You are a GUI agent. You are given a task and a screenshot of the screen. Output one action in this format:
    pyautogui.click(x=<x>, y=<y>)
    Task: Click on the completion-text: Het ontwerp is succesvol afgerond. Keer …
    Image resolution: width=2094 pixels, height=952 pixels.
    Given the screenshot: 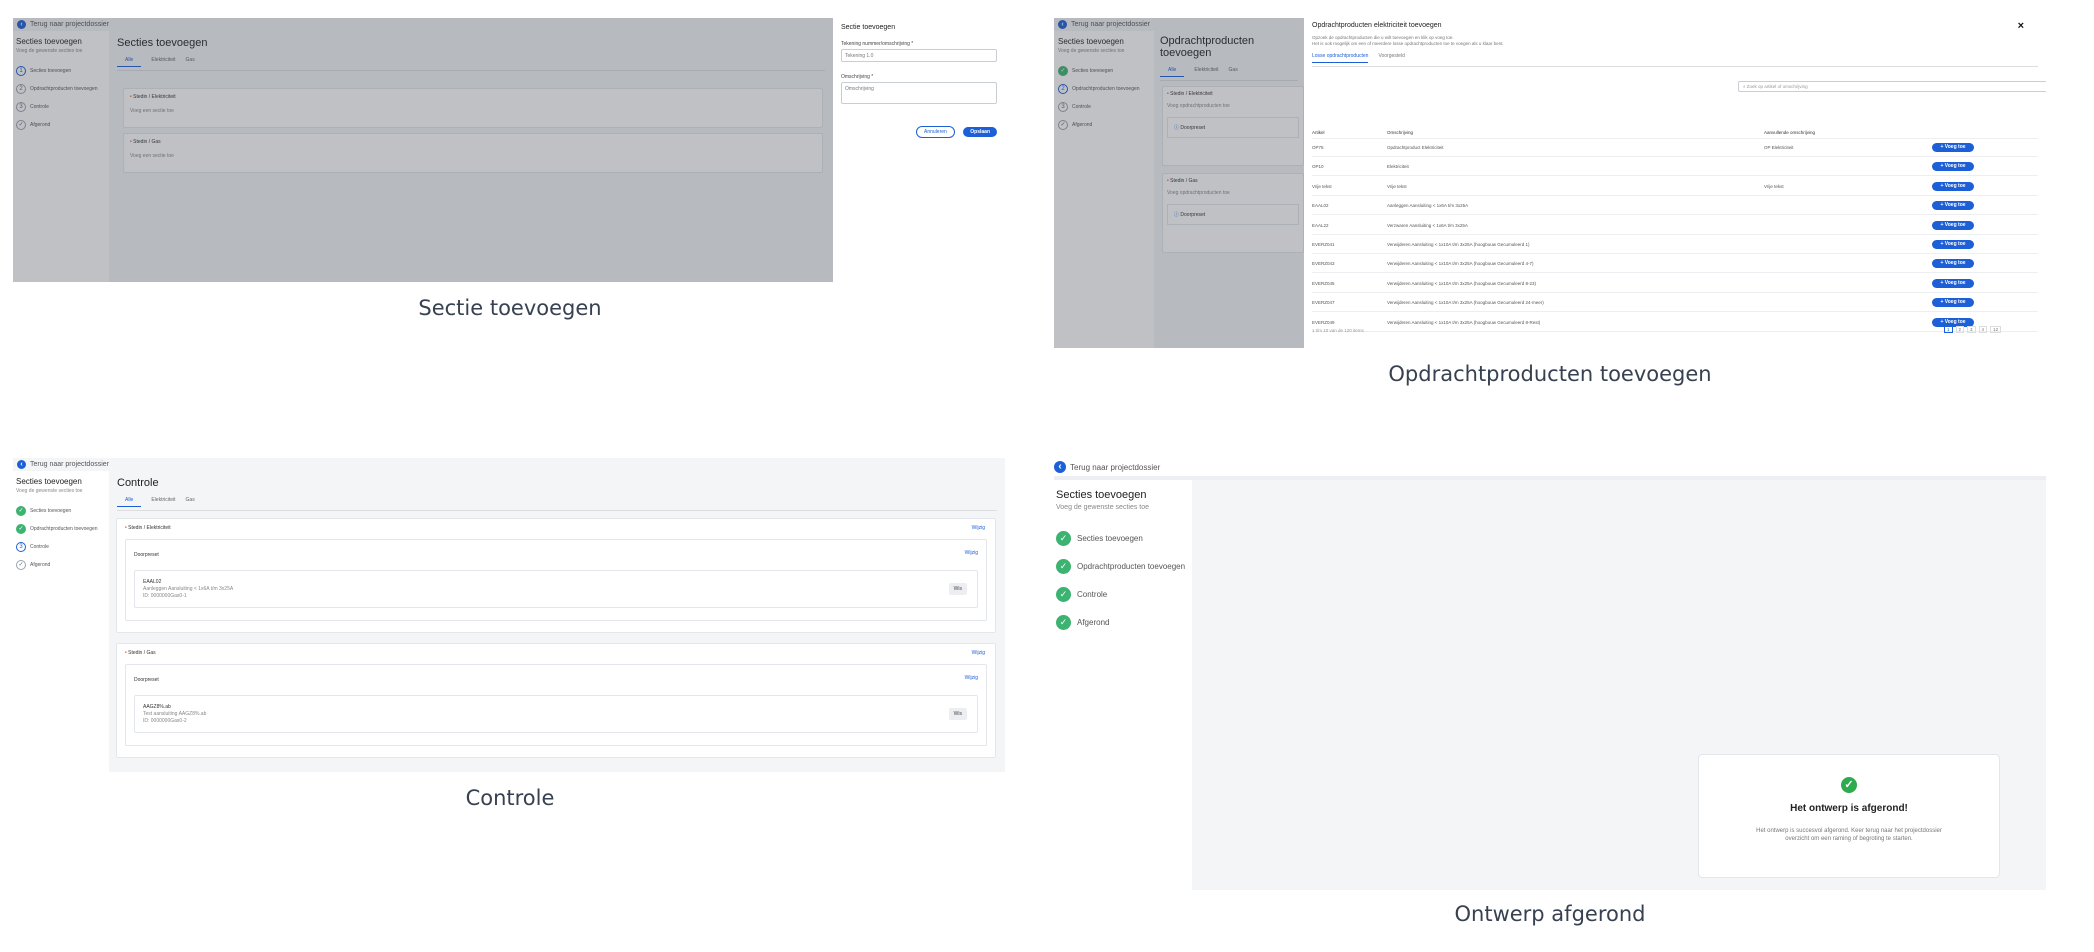 What is the action you would take?
    pyautogui.click(x=1849, y=831)
    